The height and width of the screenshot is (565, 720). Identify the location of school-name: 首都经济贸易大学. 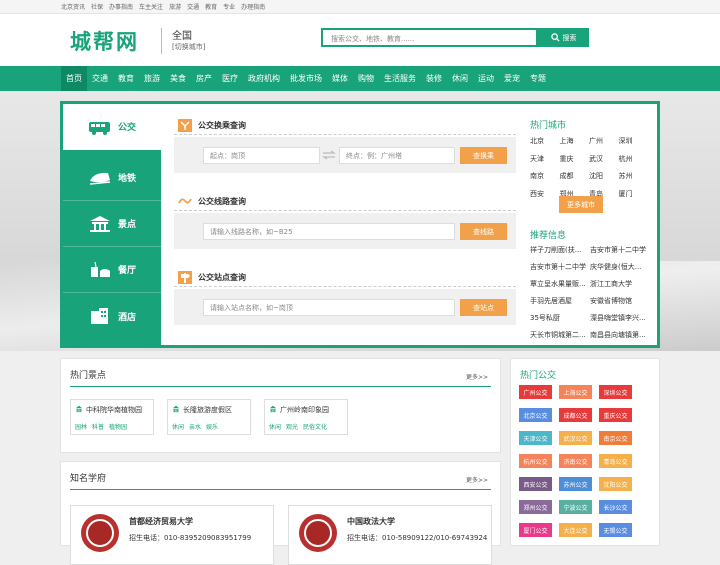
(161, 521).